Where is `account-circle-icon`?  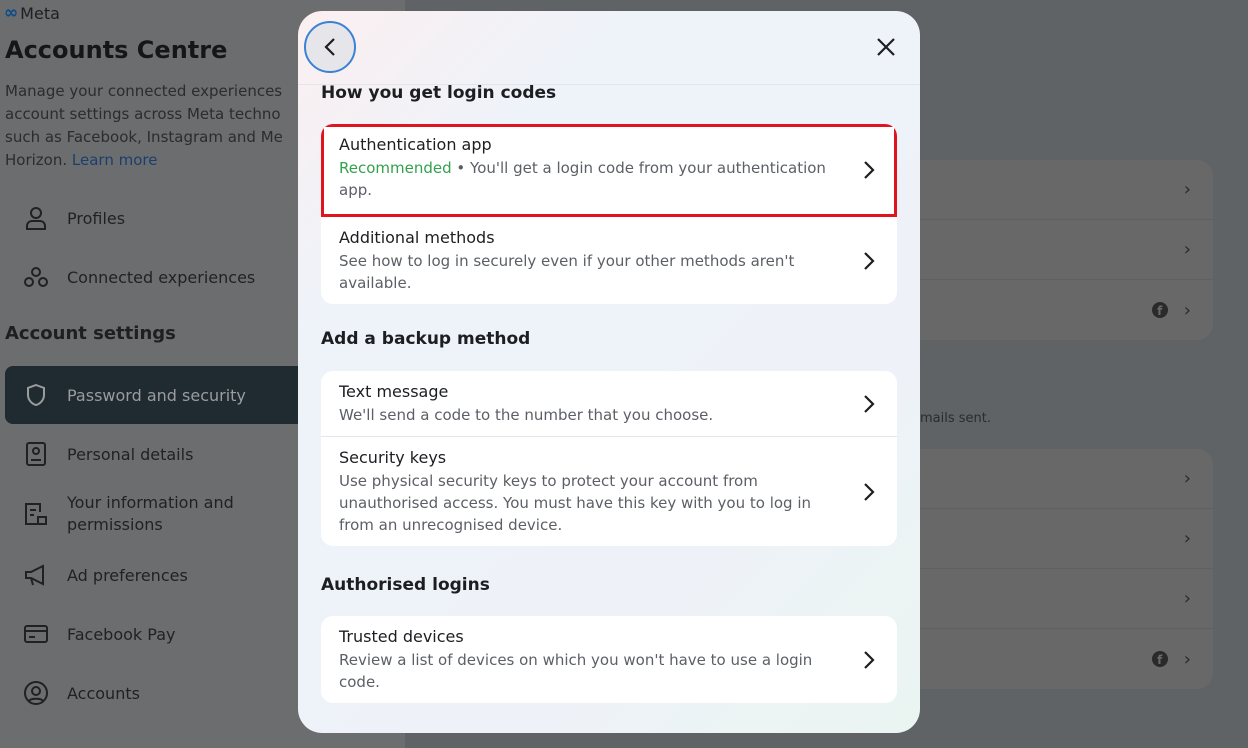
account-circle-icon is located at coordinates (36, 693).